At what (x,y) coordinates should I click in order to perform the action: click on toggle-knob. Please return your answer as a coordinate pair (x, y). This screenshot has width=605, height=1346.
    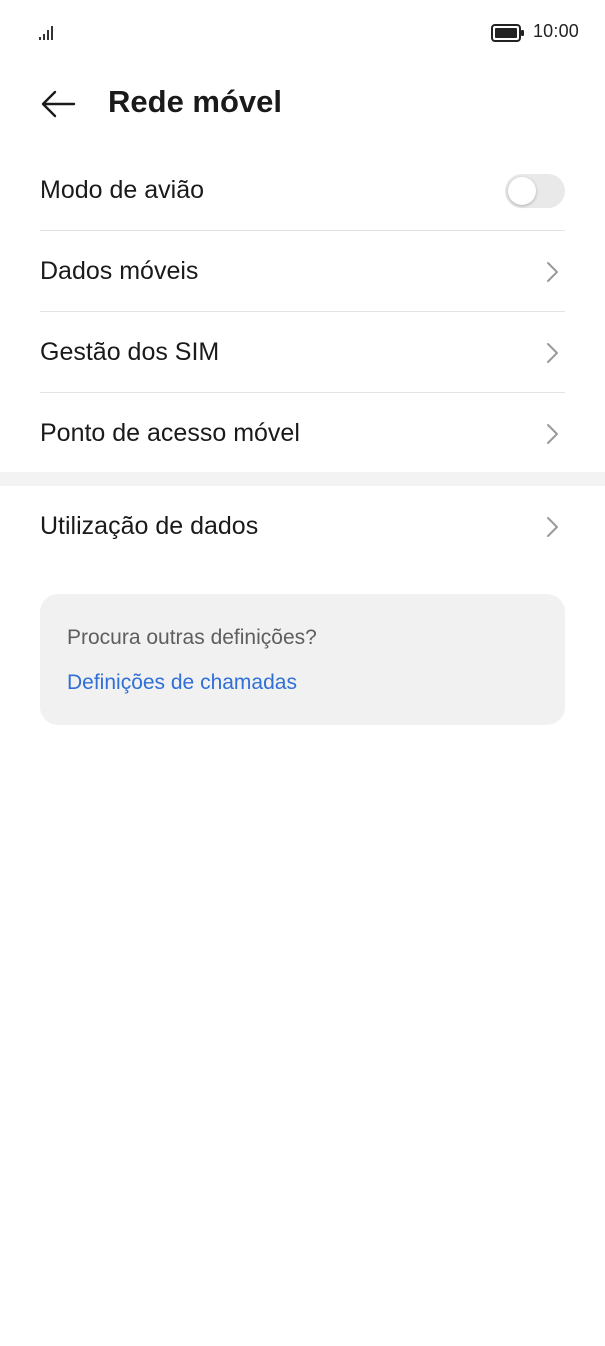
    Looking at the image, I should click on (522, 190).